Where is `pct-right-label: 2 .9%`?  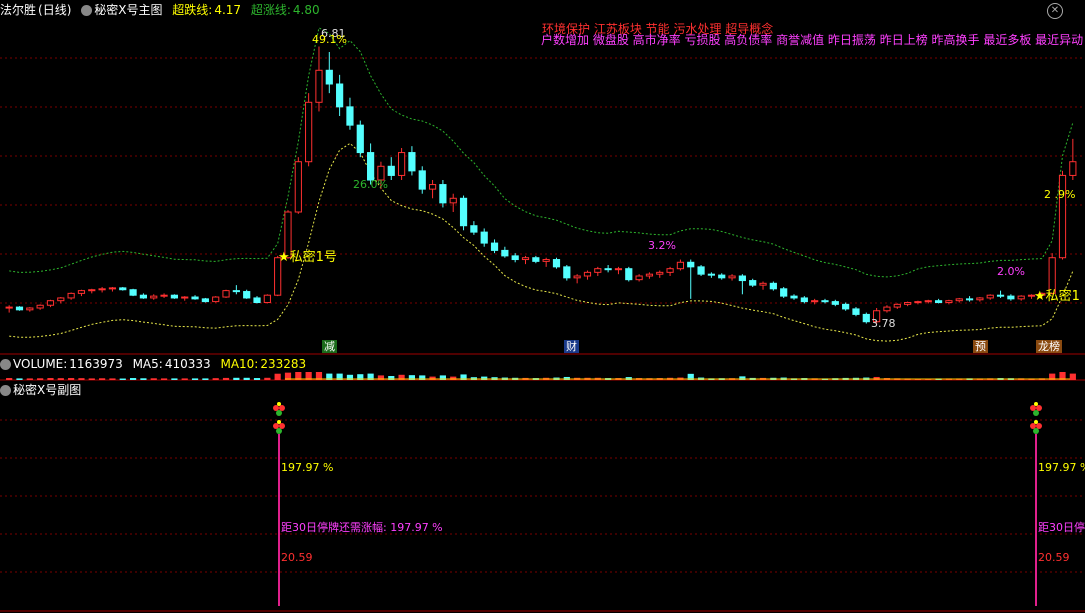
pct-right-label: 2 .9% is located at coordinates (1060, 194).